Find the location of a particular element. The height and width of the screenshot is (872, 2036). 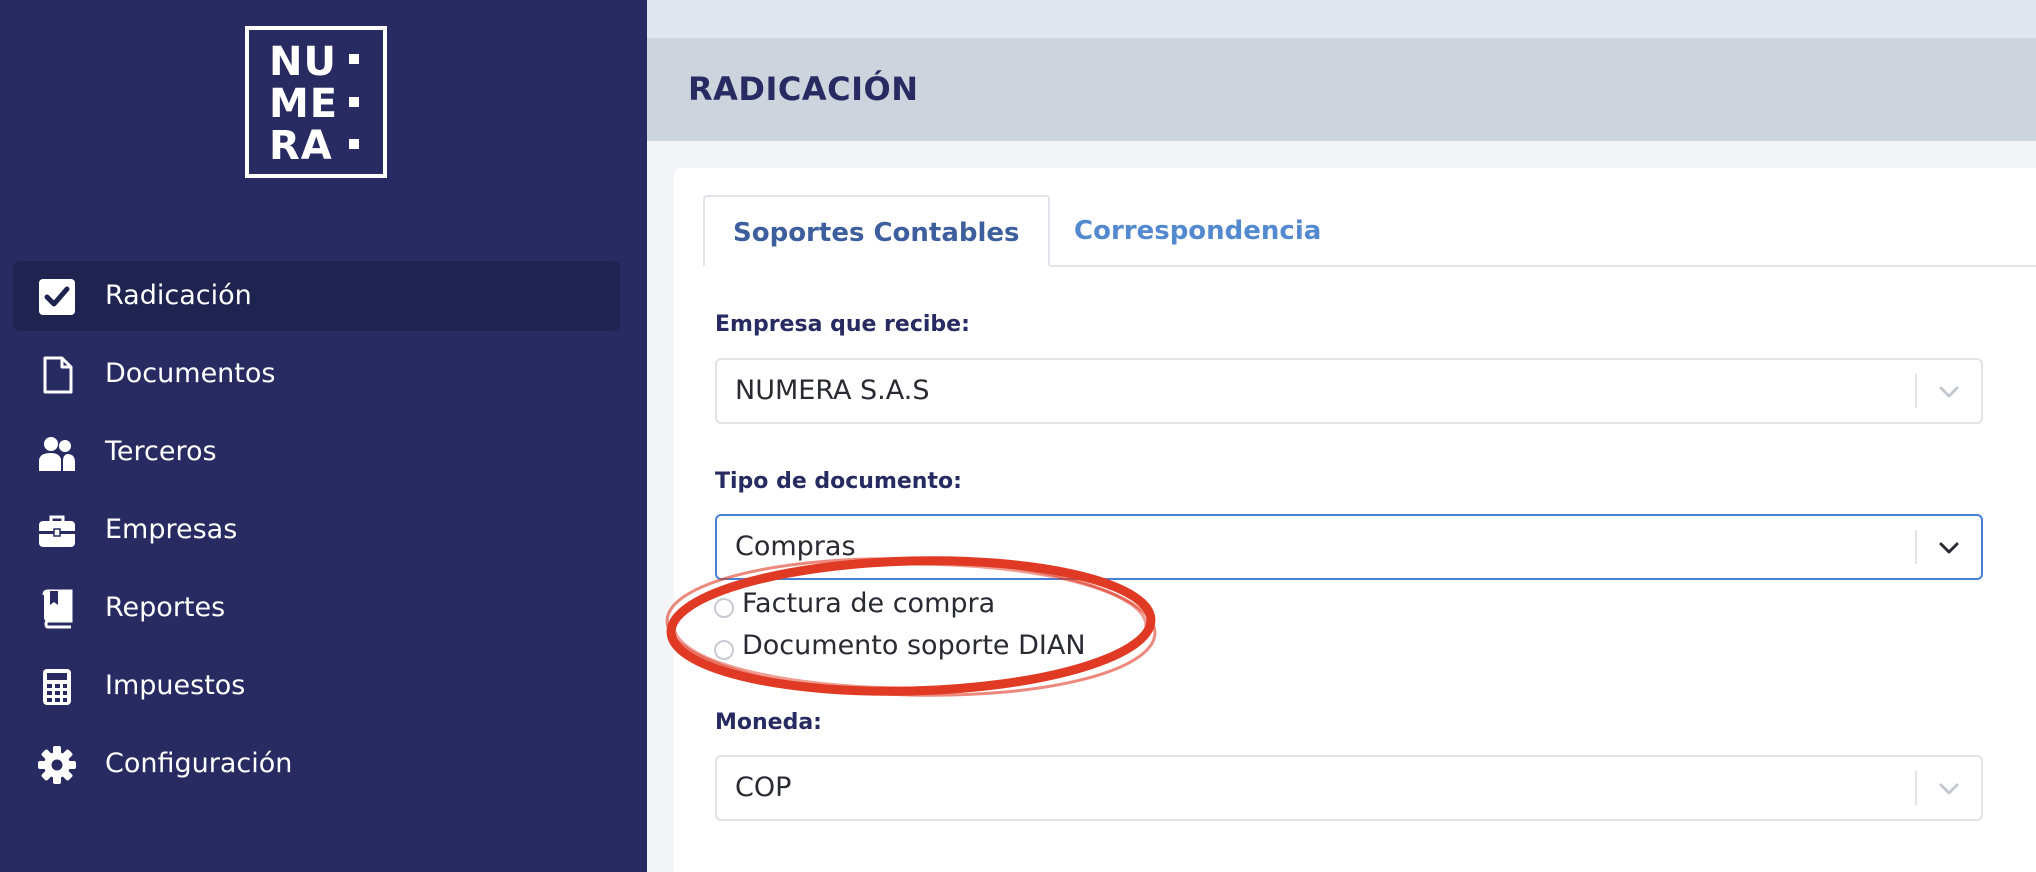

tipo-documento-select: Compras is located at coordinates (1349, 547).